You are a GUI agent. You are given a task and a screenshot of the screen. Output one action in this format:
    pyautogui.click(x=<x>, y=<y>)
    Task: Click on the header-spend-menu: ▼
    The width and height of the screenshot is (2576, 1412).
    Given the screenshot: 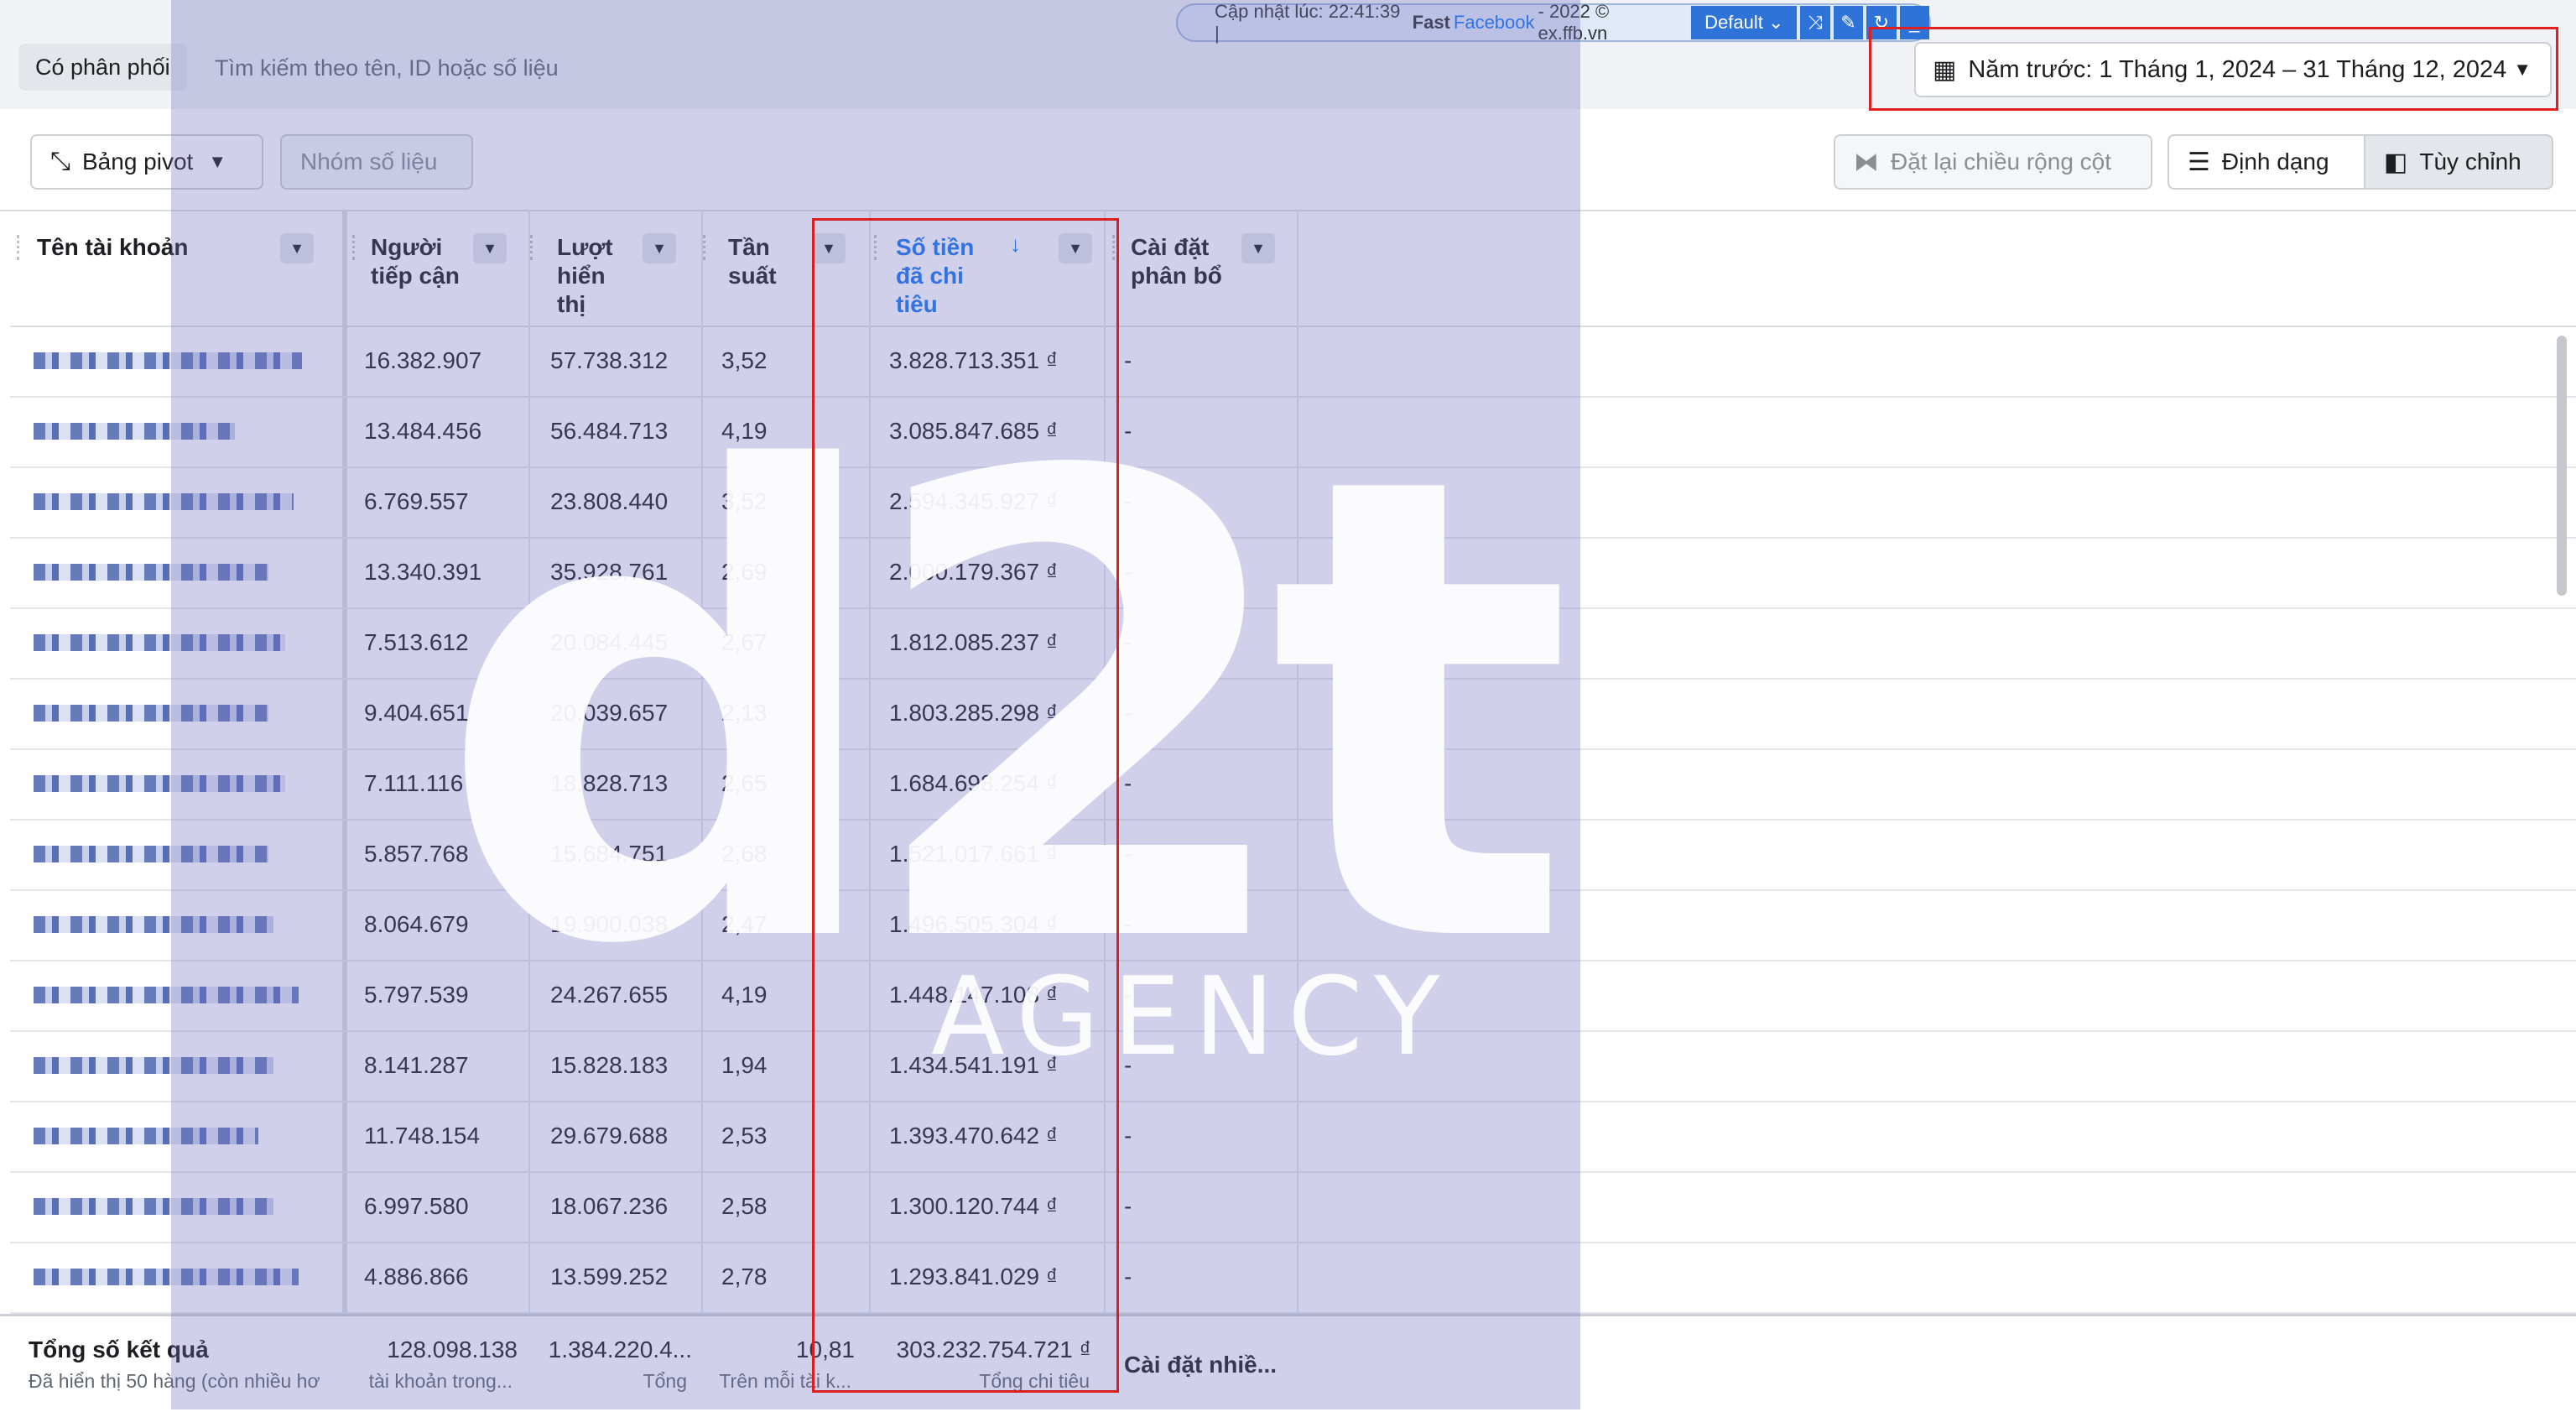 What is the action you would take?
    pyautogui.click(x=1075, y=248)
    